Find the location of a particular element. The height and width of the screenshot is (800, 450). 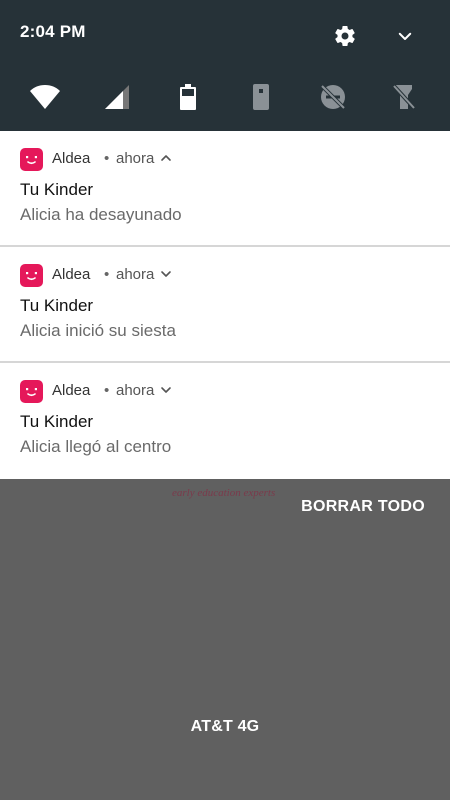

cellular-tile is located at coordinates (117, 97).